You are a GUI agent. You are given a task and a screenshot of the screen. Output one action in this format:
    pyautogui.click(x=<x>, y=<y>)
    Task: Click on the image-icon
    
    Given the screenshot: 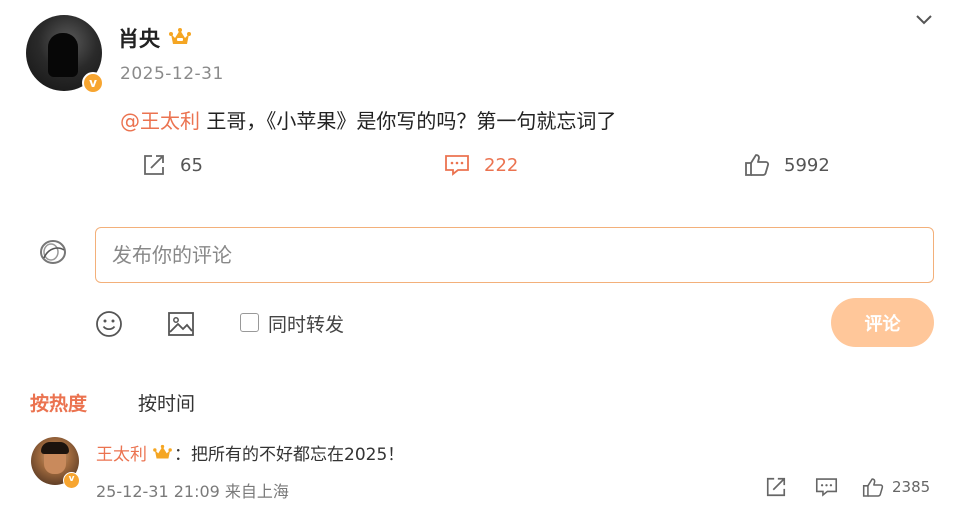 What is the action you would take?
    pyautogui.click(x=181, y=324)
    